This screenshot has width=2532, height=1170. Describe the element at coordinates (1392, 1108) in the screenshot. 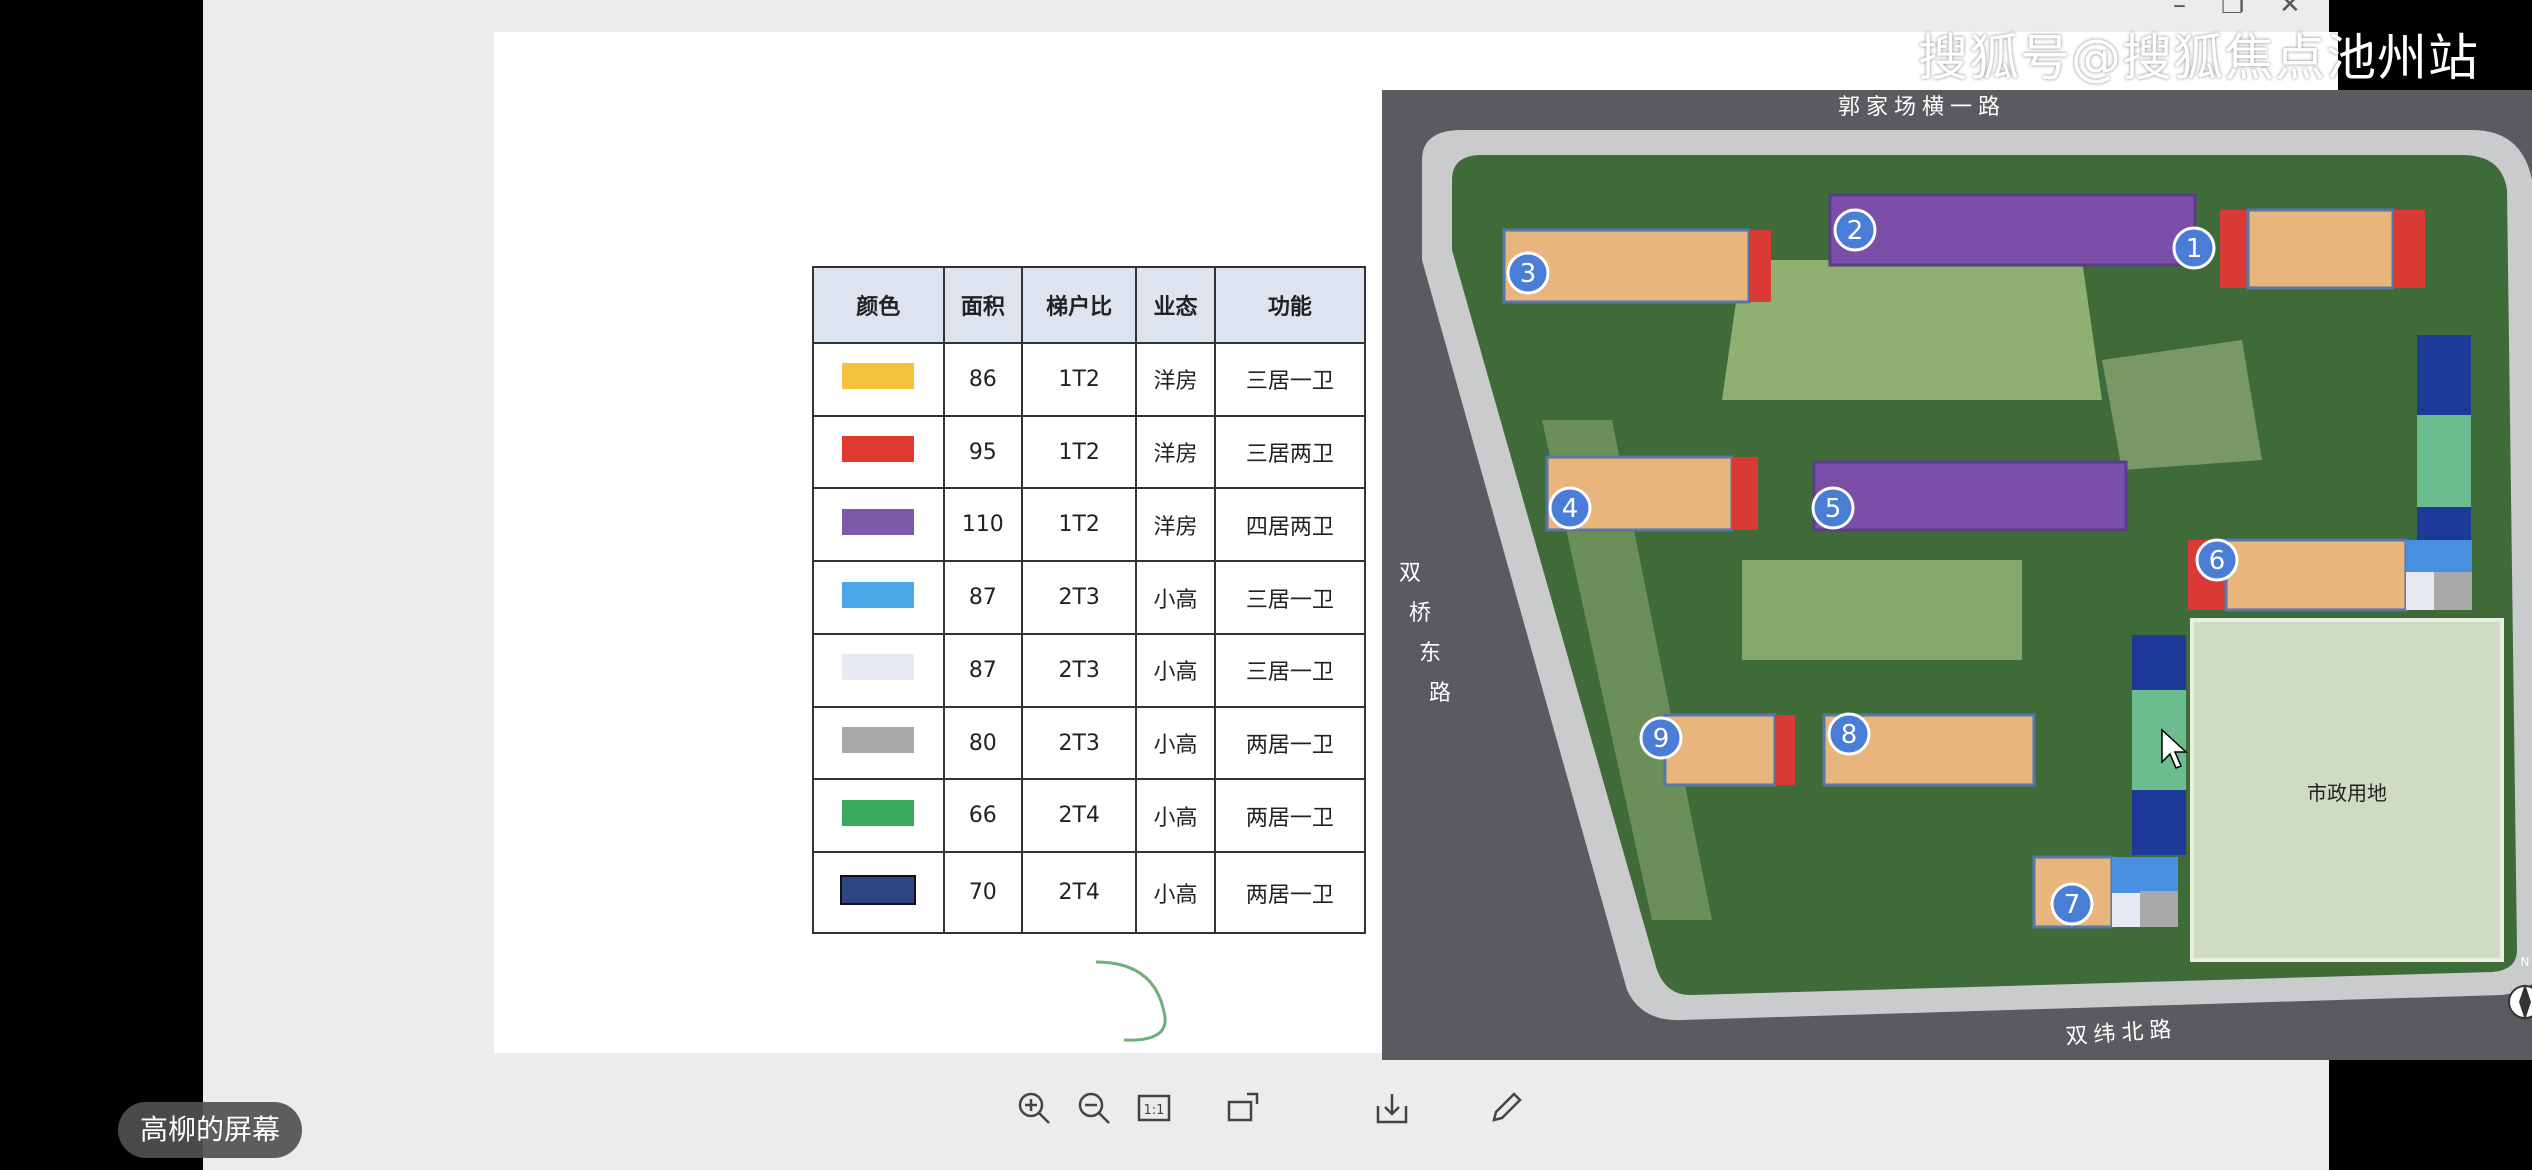

I see `download-icon` at that location.